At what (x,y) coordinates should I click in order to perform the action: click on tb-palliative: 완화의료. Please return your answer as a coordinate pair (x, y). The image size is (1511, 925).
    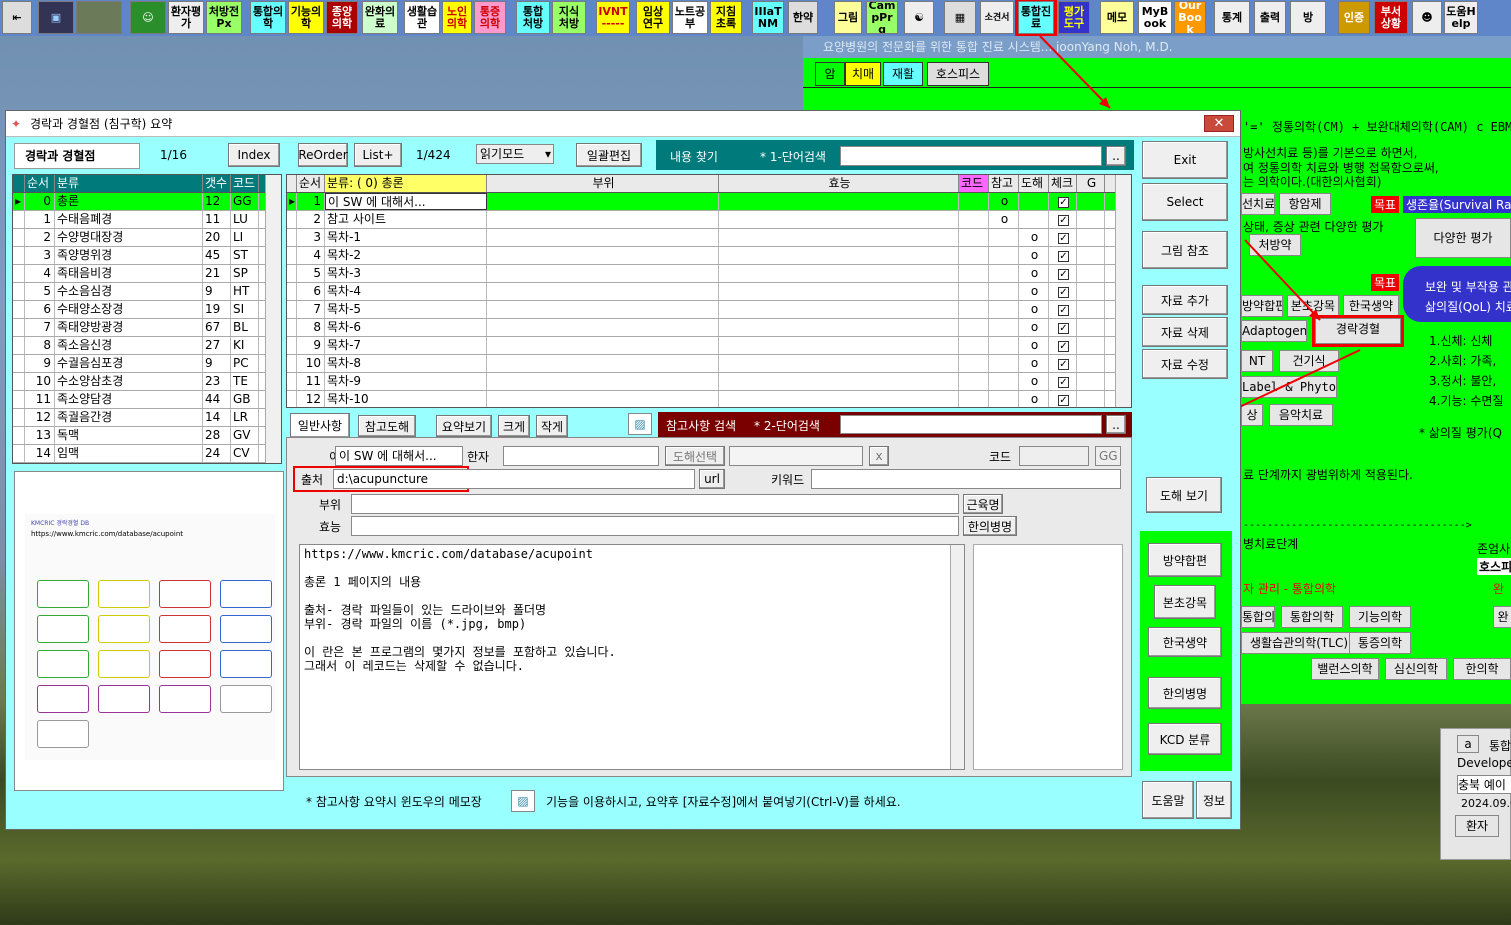
    Looking at the image, I should click on (380, 17).